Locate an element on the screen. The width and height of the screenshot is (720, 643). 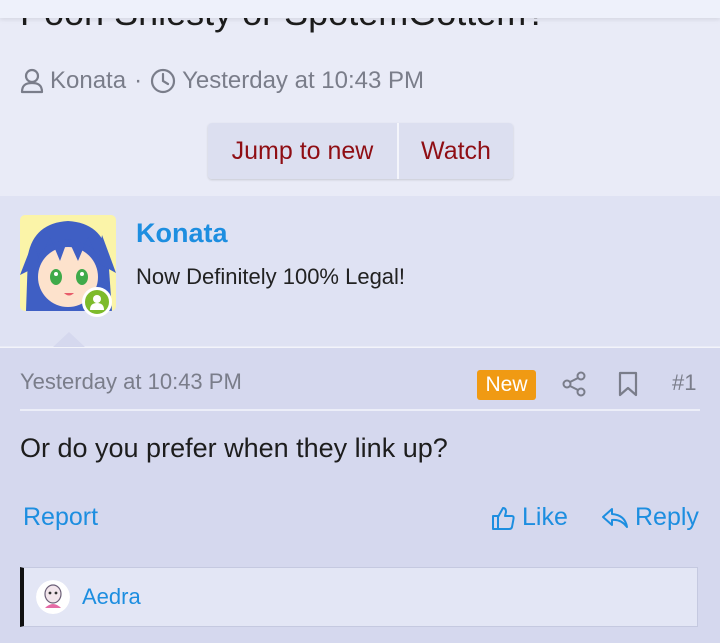
user-icon is located at coordinates (32, 81).